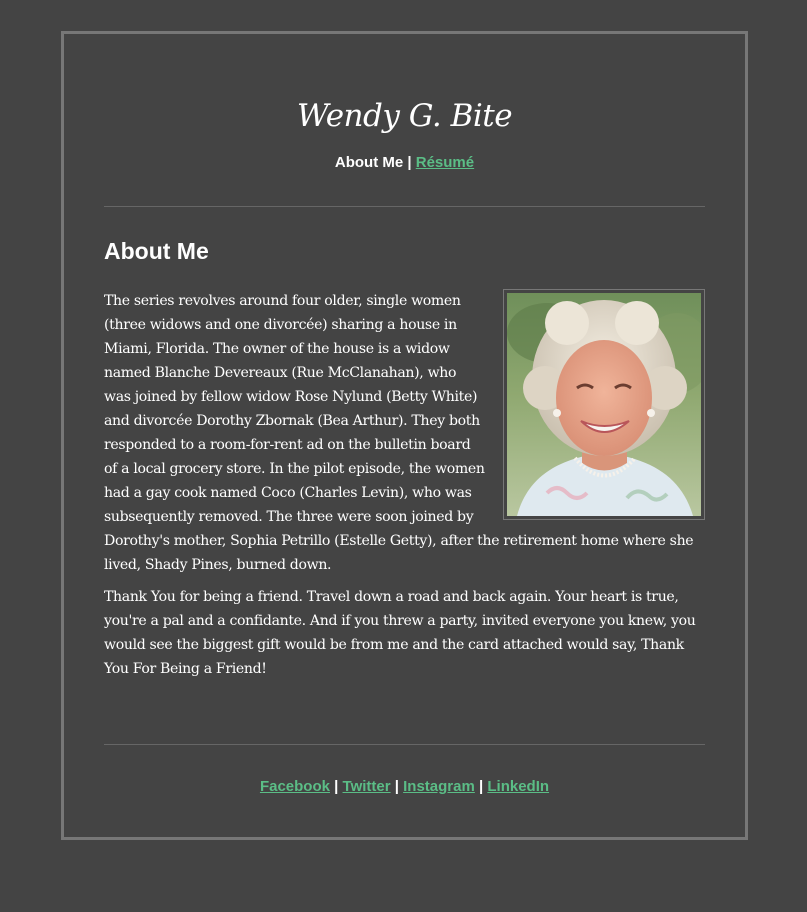  Describe the element at coordinates (367, 786) in the screenshot. I see `twitter-link: Twitter` at that location.